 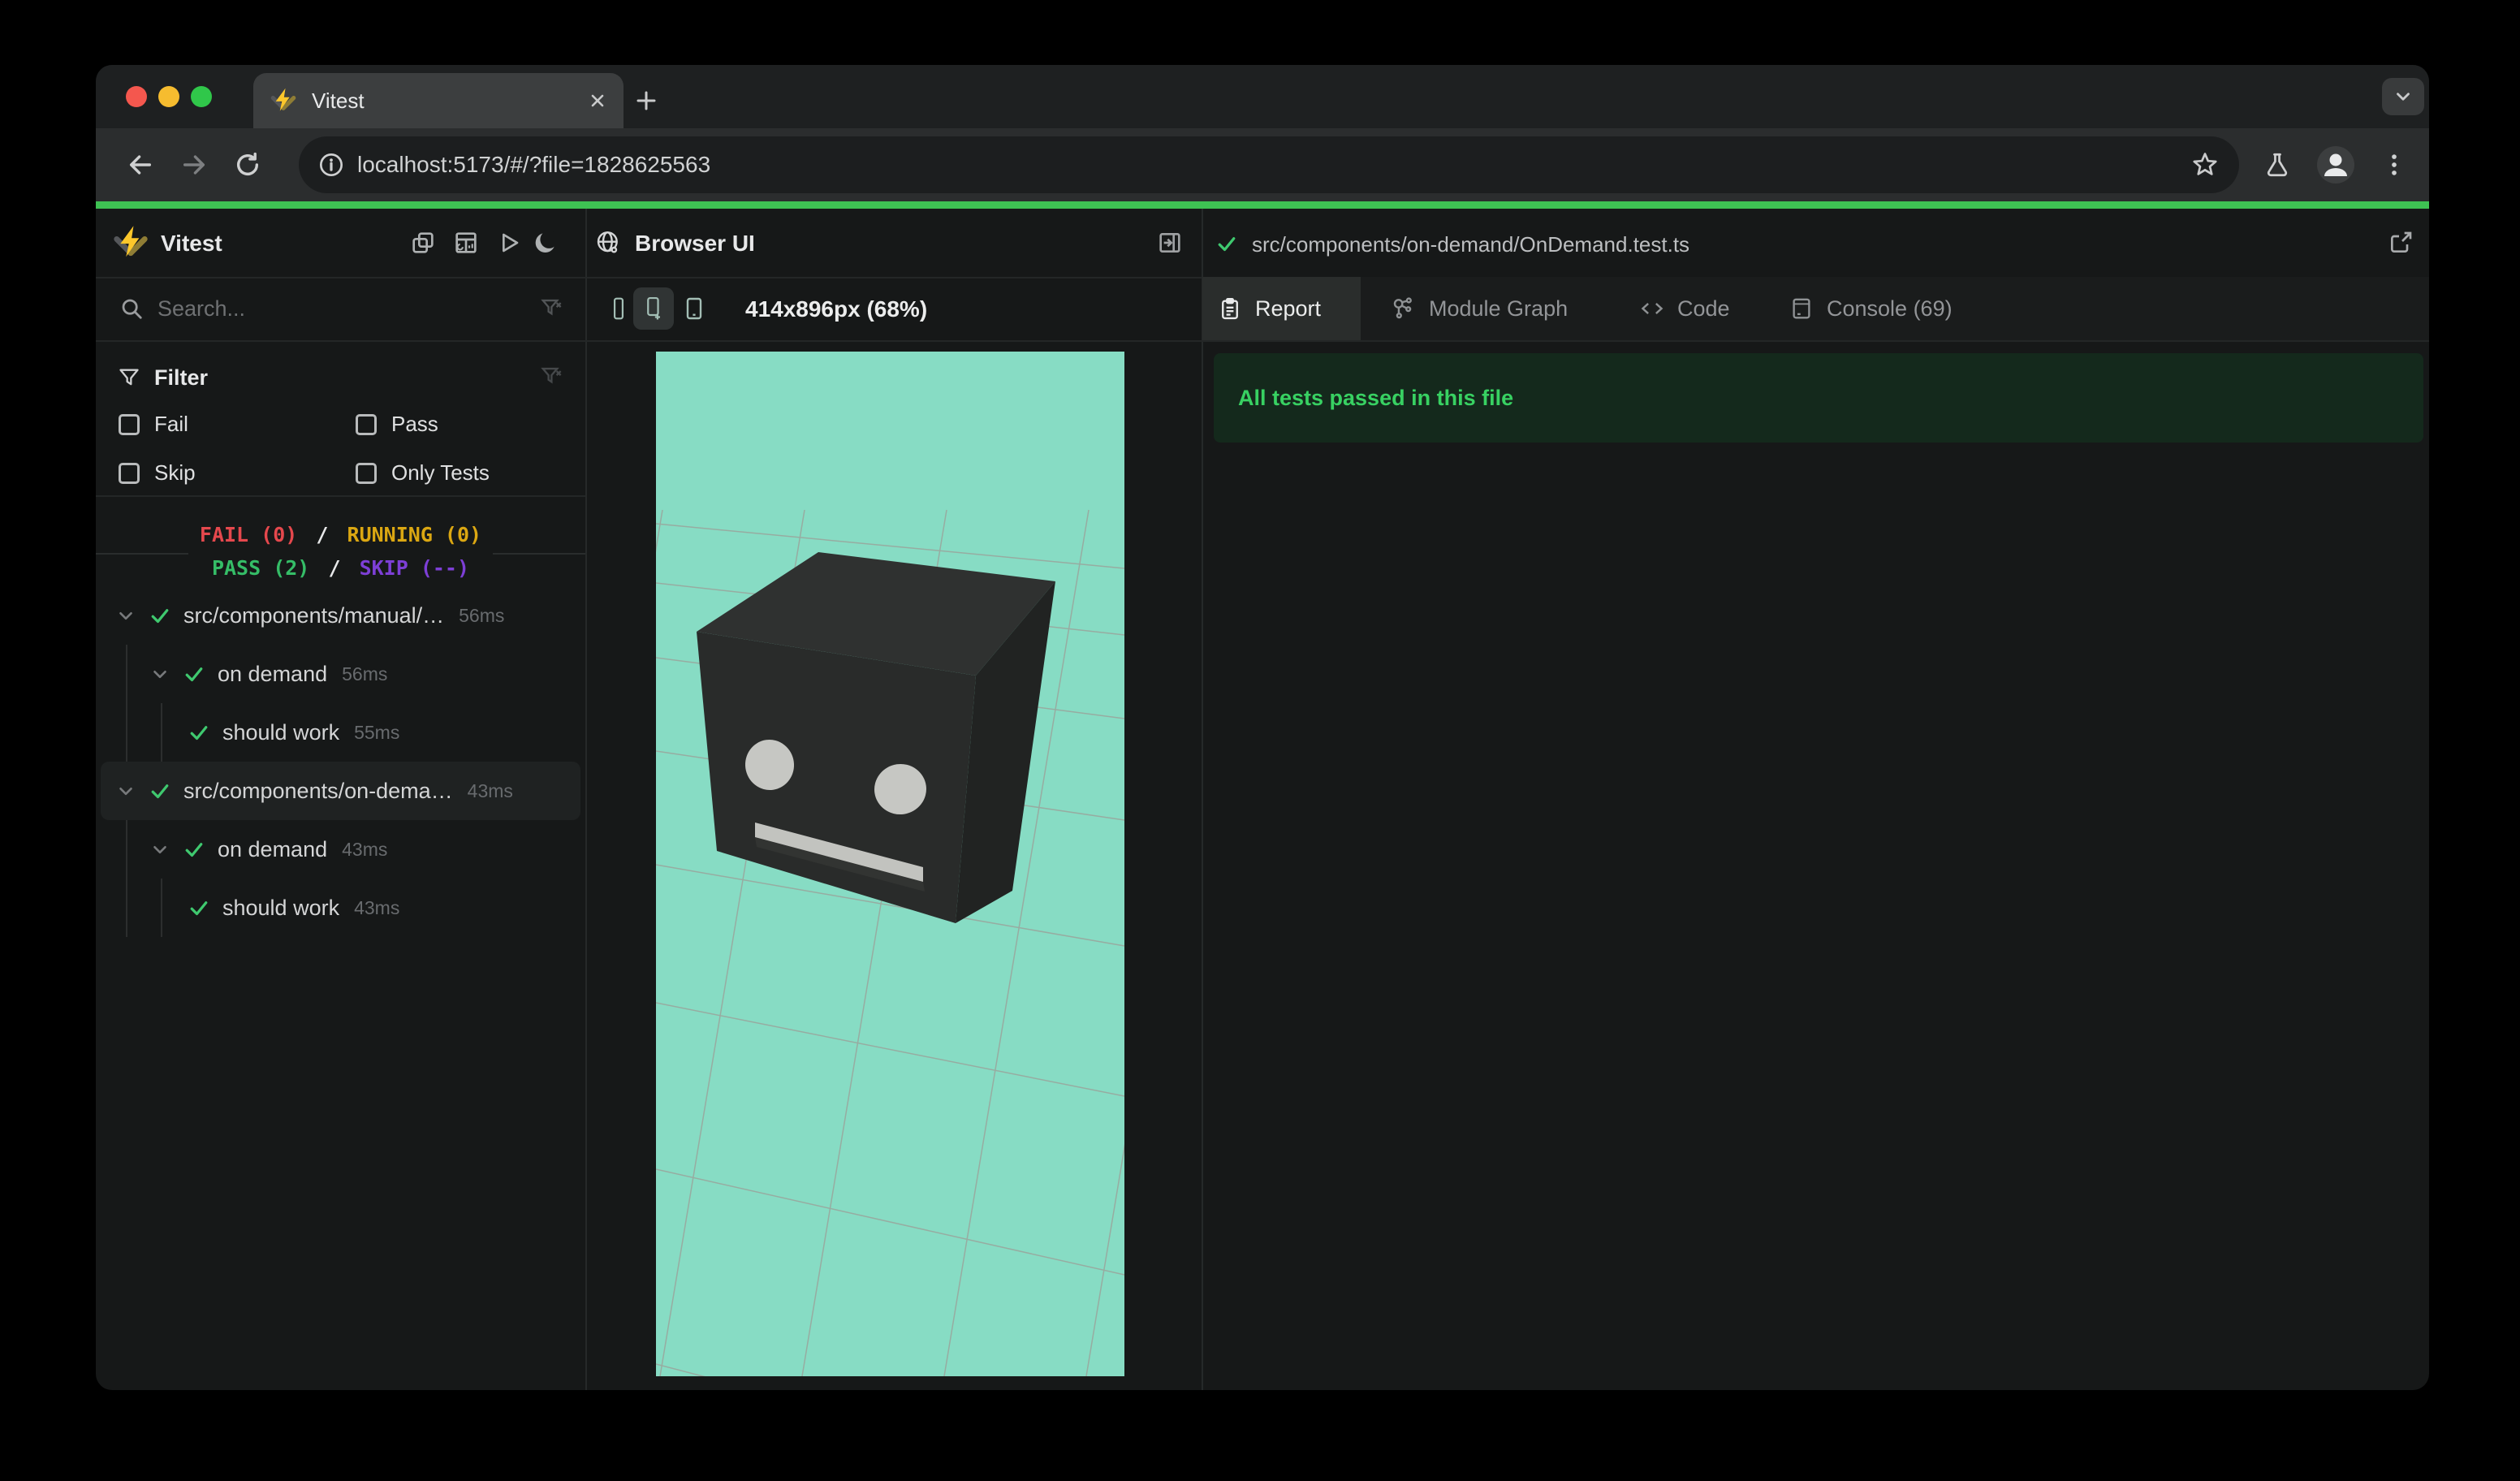 What do you see at coordinates (129, 424) in the screenshot?
I see `fail-checkbox` at bounding box center [129, 424].